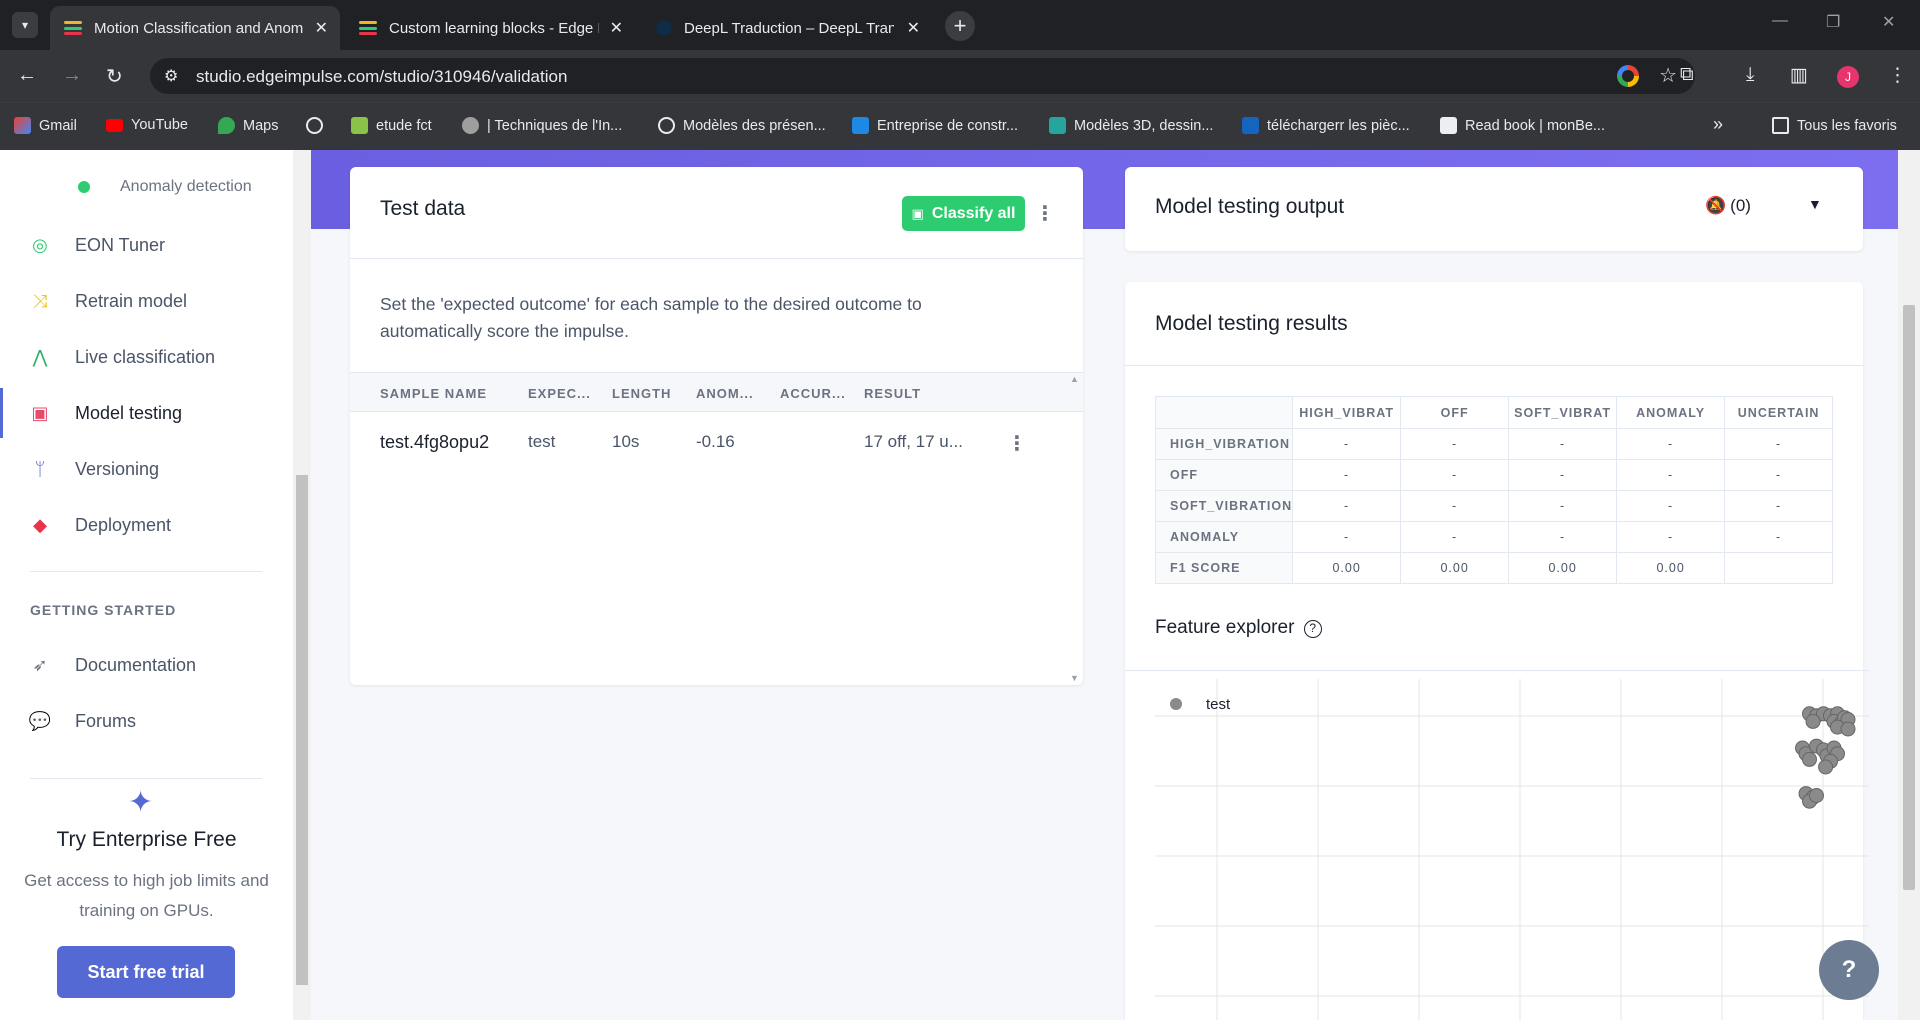 This screenshot has height=1020, width=1920. I want to click on plot-grid, so click(1512, 849).